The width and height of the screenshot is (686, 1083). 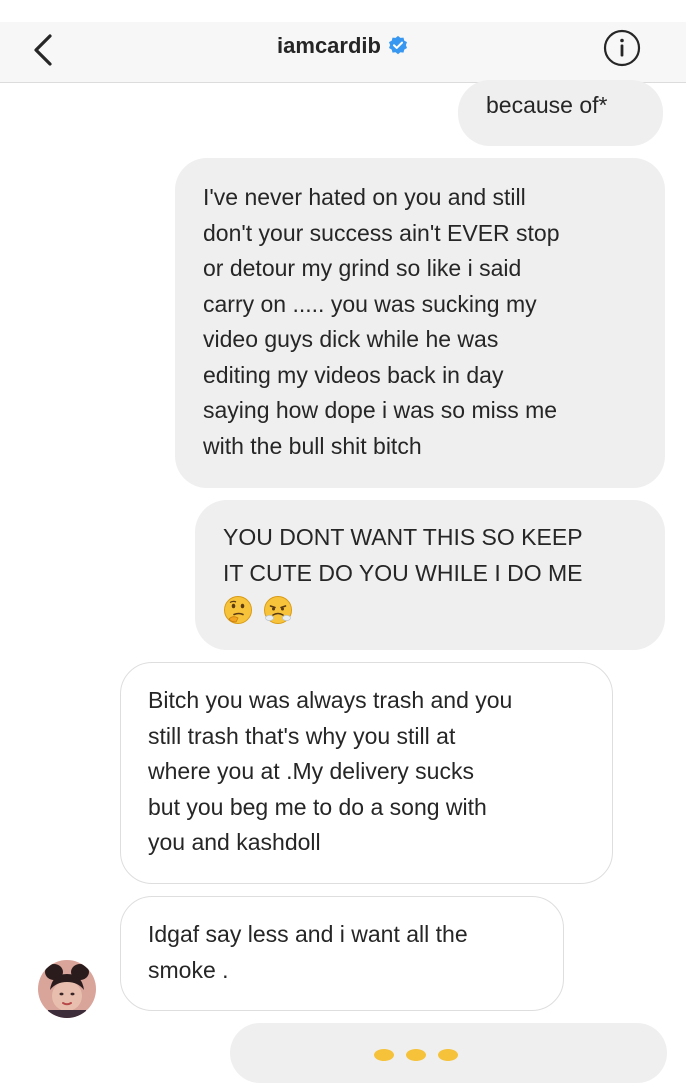 What do you see at coordinates (311, 771) in the screenshot?
I see `message-text-line: where you at .My delivery sucks` at bounding box center [311, 771].